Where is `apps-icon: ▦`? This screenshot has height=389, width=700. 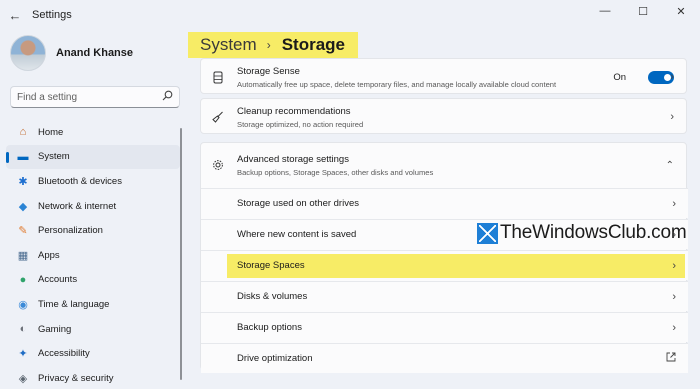
apps-icon: ▦ is located at coordinates (23, 255).